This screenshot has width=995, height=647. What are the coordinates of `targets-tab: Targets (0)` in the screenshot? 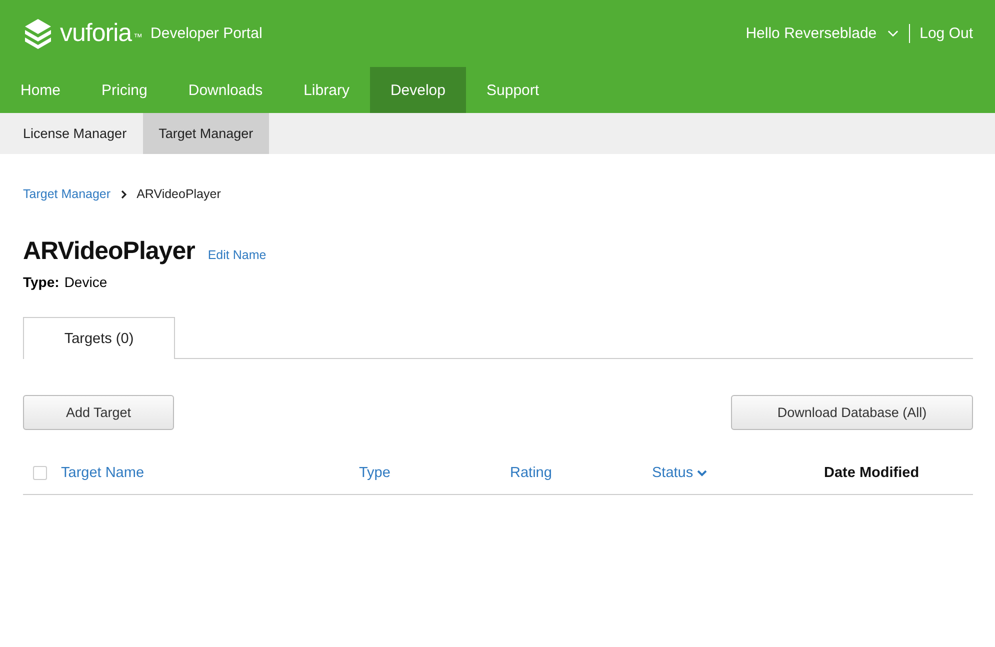 It's located at (99, 338).